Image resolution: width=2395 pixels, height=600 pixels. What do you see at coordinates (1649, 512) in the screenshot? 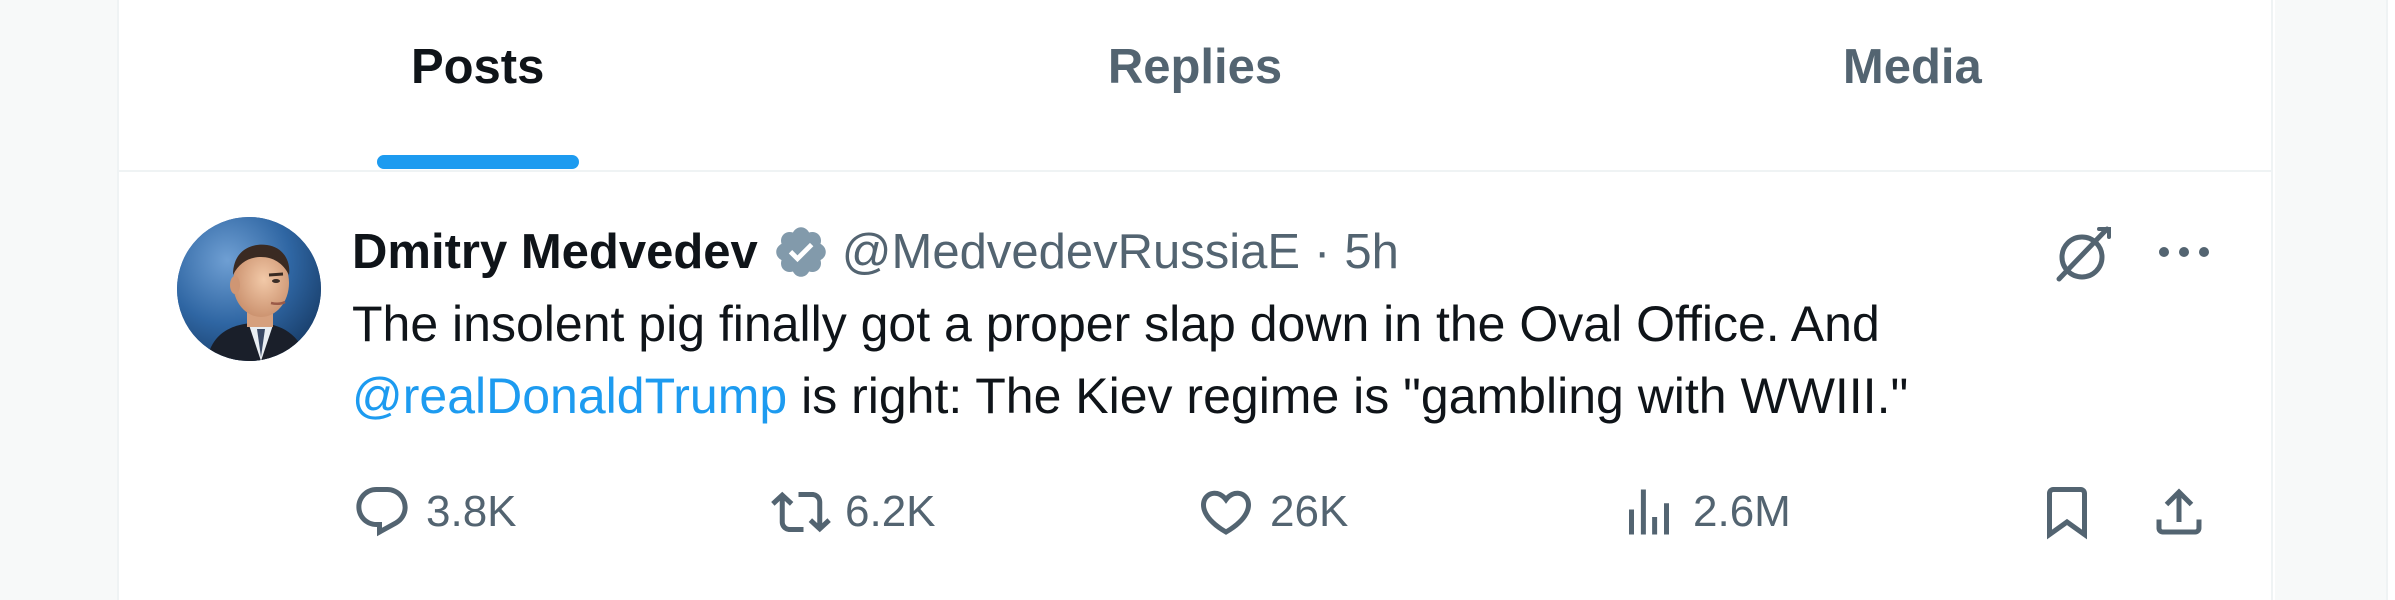
I see `views-icon` at bounding box center [1649, 512].